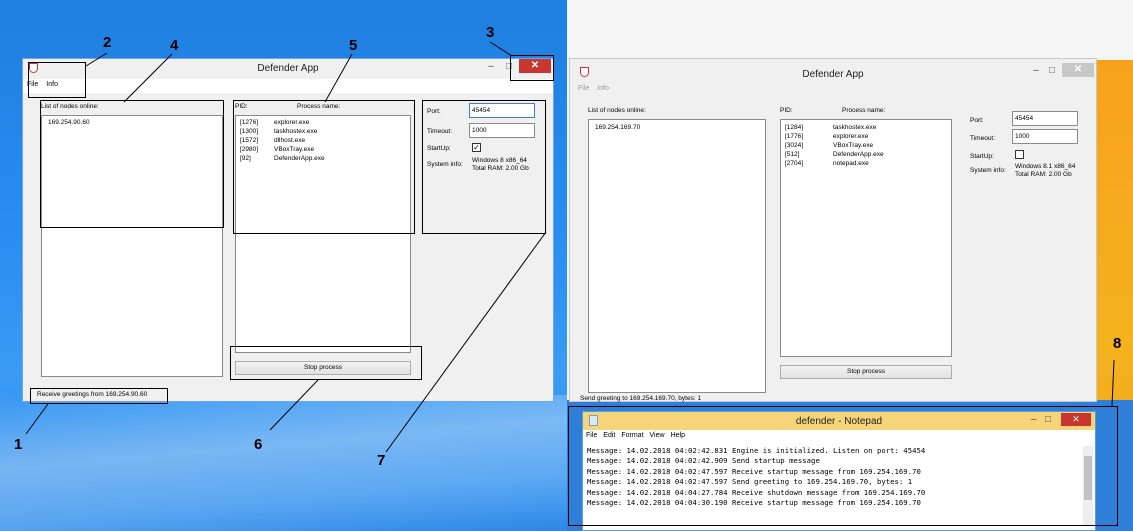  Describe the element at coordinates (107, 42) in the screenshot. I see `annotation-number-2: 2` at that location.